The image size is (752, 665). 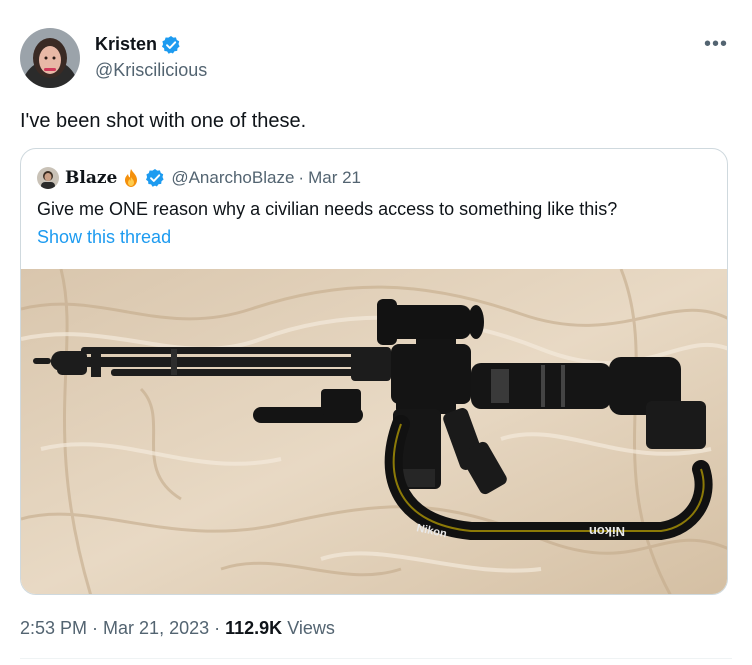 What do you see at coordinates (254, 628) in the screenshot?
I see `views-count: 112.9K` at bounding box center [254, 628].